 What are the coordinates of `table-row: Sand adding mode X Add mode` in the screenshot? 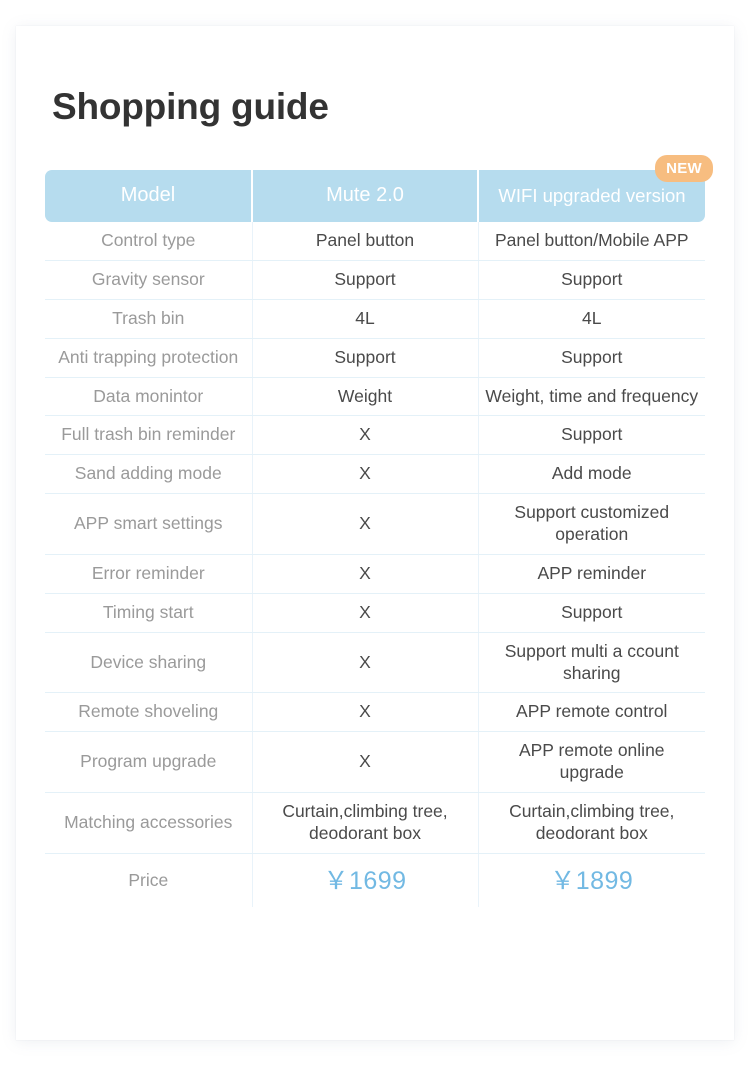 It's located at (375, 474).